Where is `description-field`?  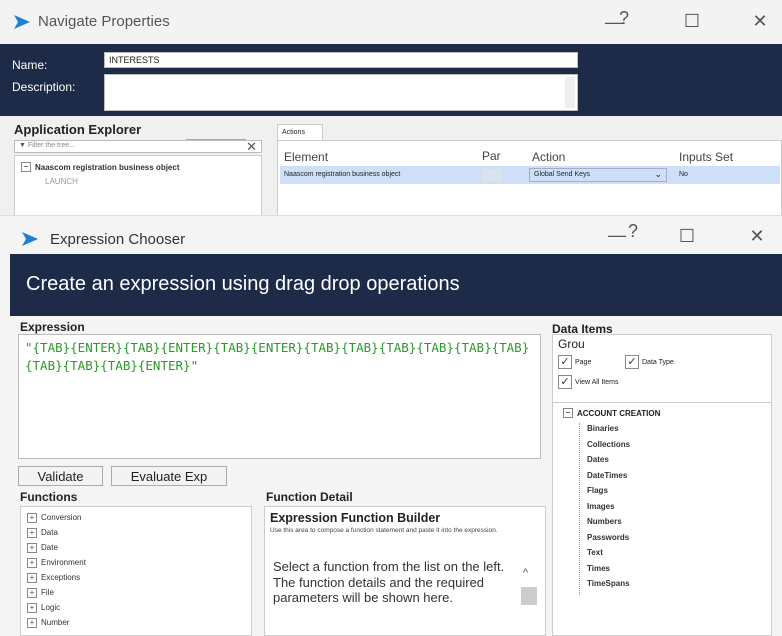
description-field is located at coordinates (341, 92).